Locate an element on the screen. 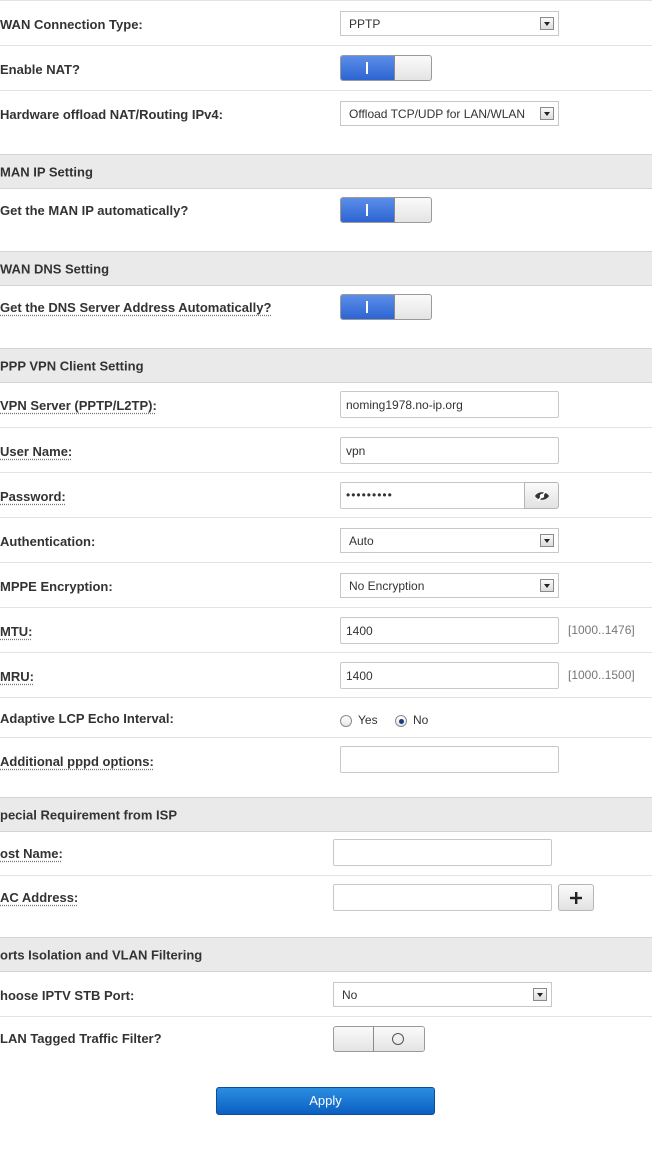  row-mtu: MTU: 1400 [1000..1476] is located at coordinates (326, 630).